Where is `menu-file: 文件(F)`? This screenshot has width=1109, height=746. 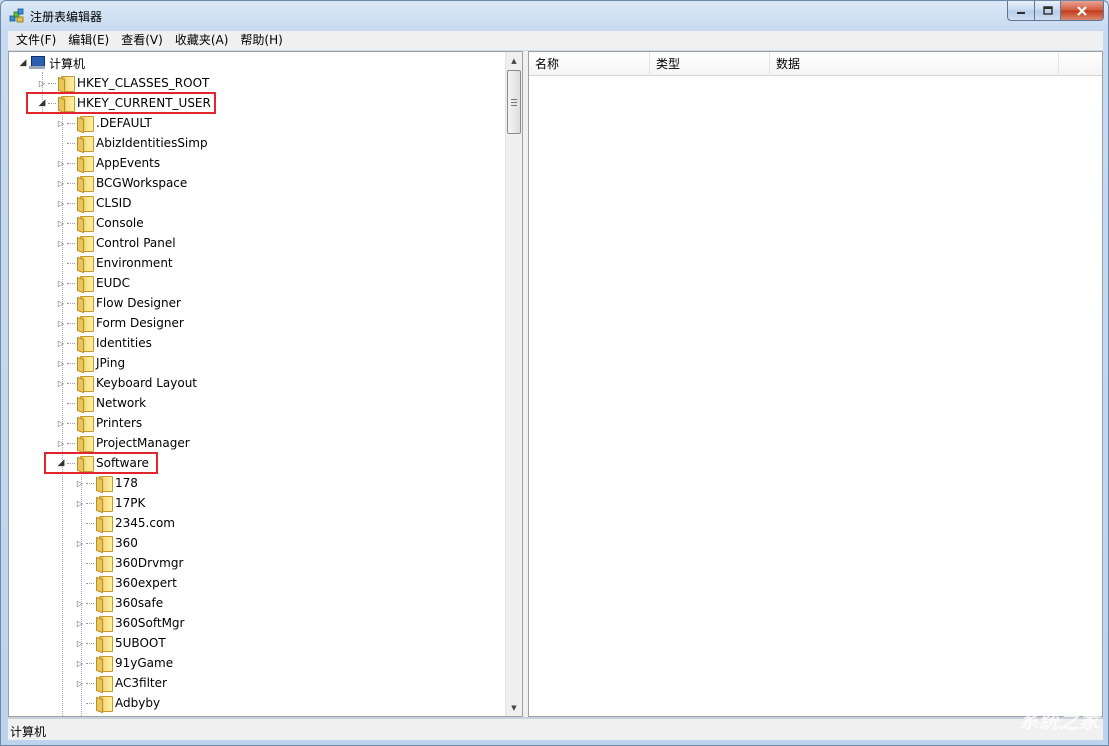 menu-file: 文件(F) is located at coordinates (36, 40).